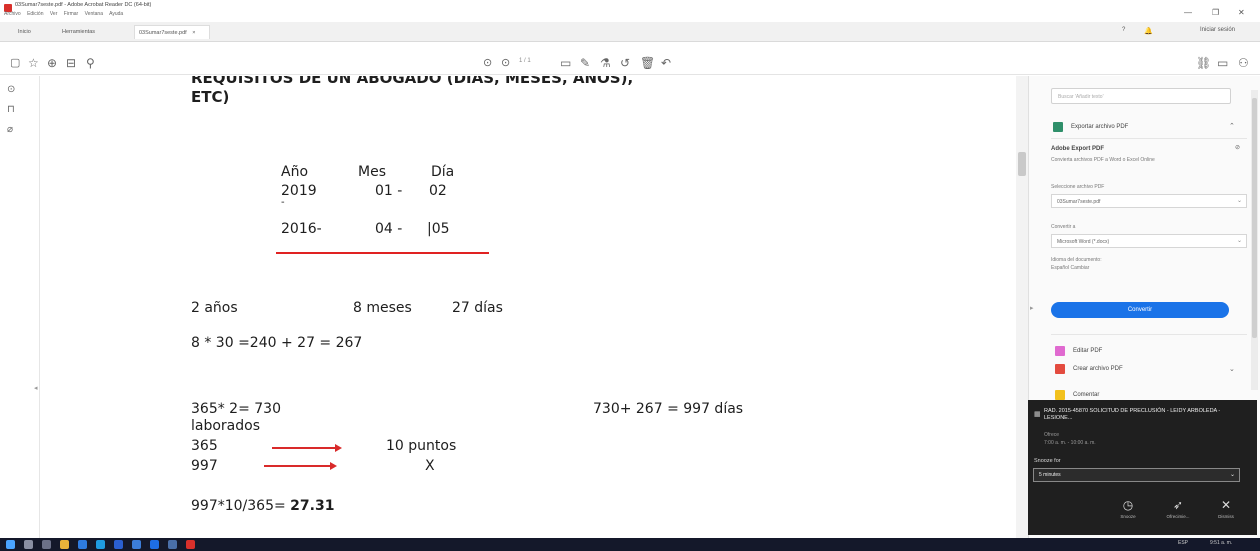 This screenshot has height=551, width=1260. What do you see at coordinates (90, 63) in the screenshot?
I see `search-icon: ⚲` at bounding box center [90, 63].